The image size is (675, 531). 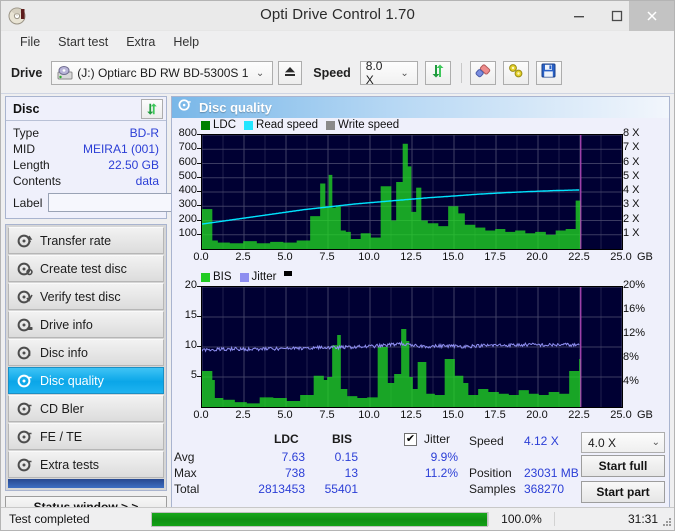 What do you see at coordinates (631, 133) in the screenshot?
I see `top-y2tick-label: 8 X` at bounding box center [631, 133].